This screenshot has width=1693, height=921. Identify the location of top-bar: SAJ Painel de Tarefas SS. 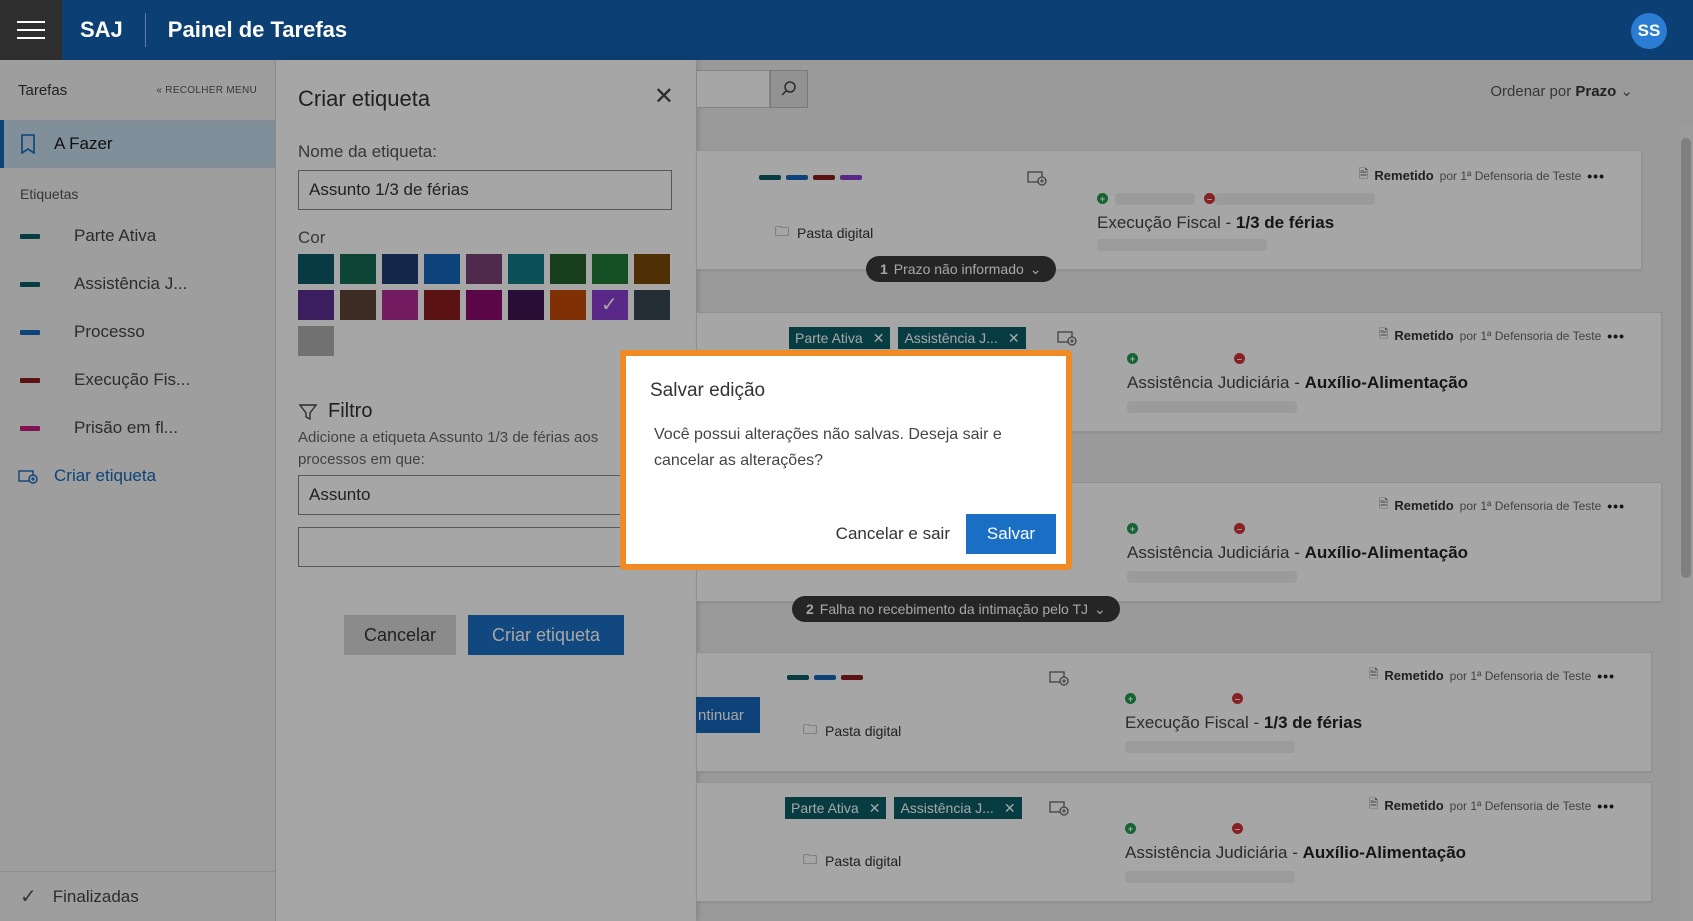
(846, 30).